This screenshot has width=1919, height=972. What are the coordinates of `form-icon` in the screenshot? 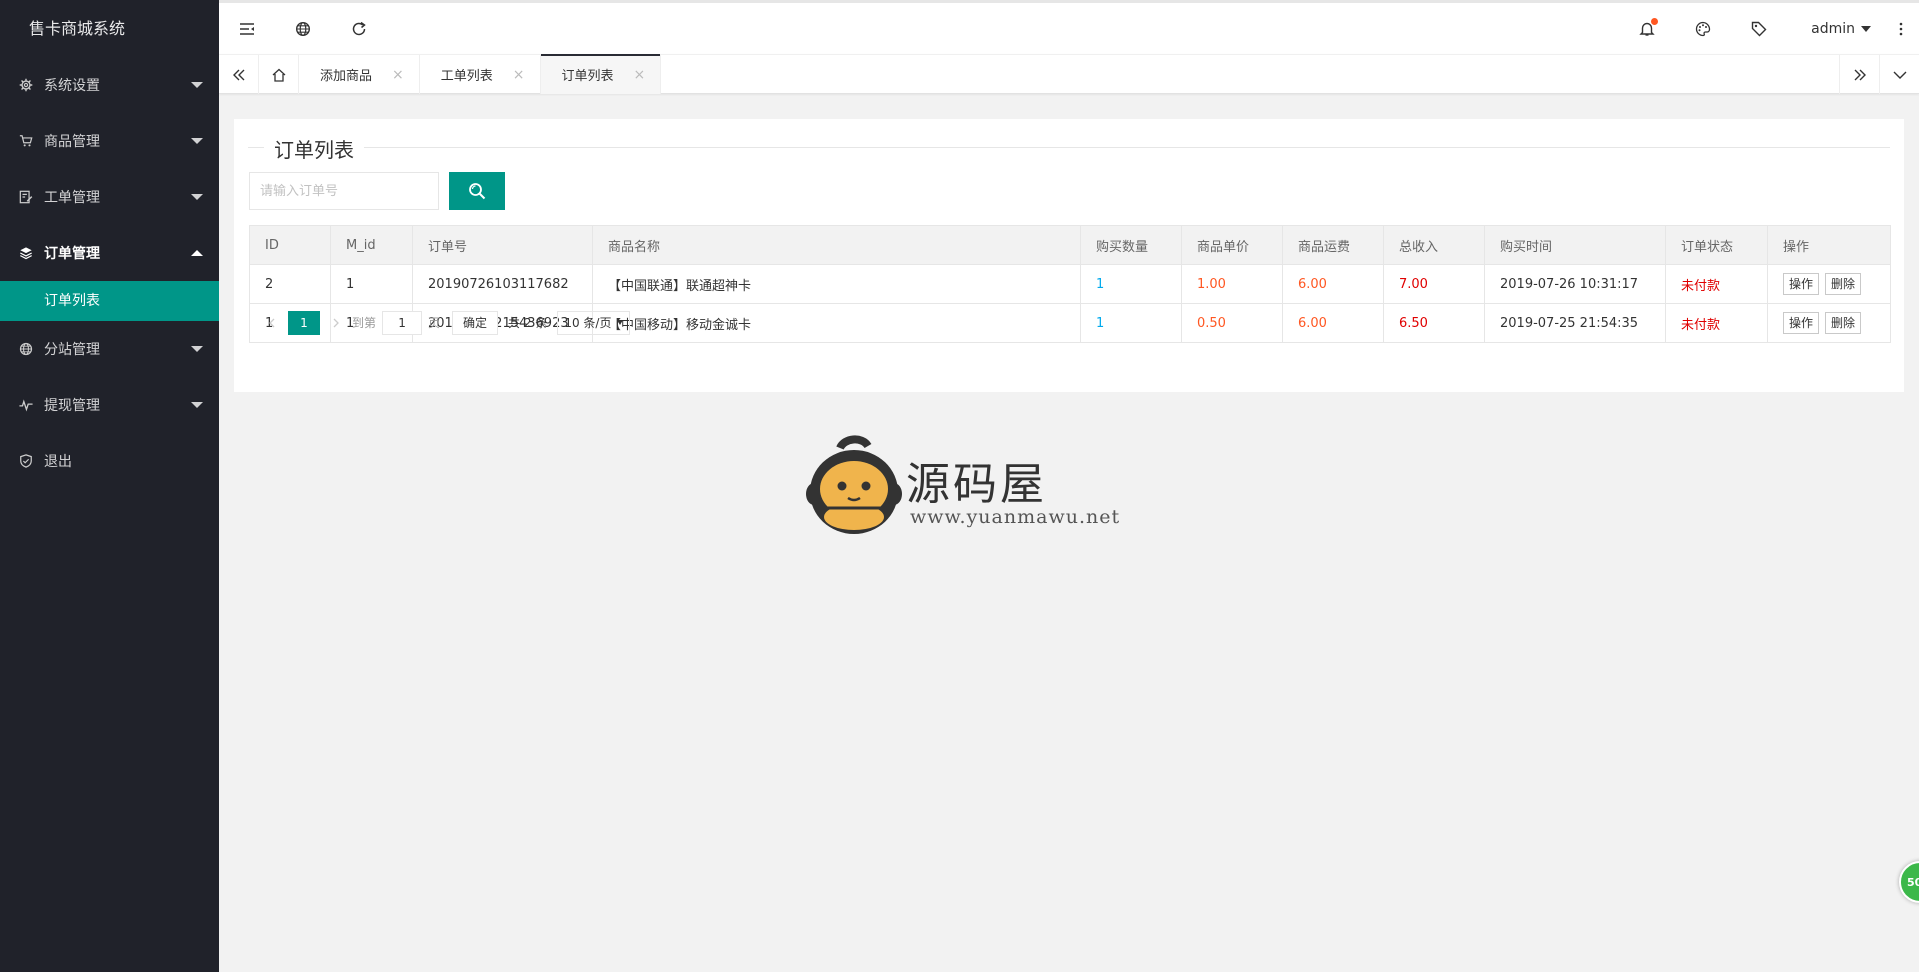 It's located at (26, 197).